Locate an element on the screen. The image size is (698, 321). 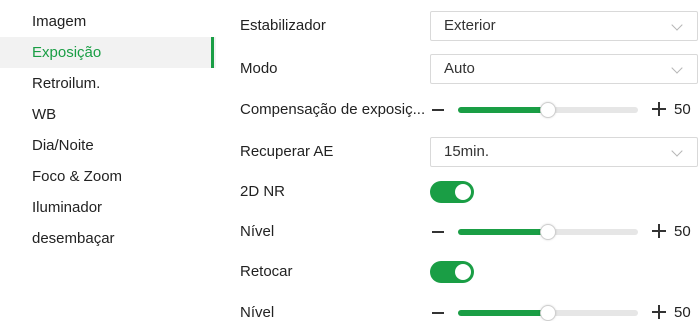
retouch-level-slider: 50 is located at coordinates (564, 309).